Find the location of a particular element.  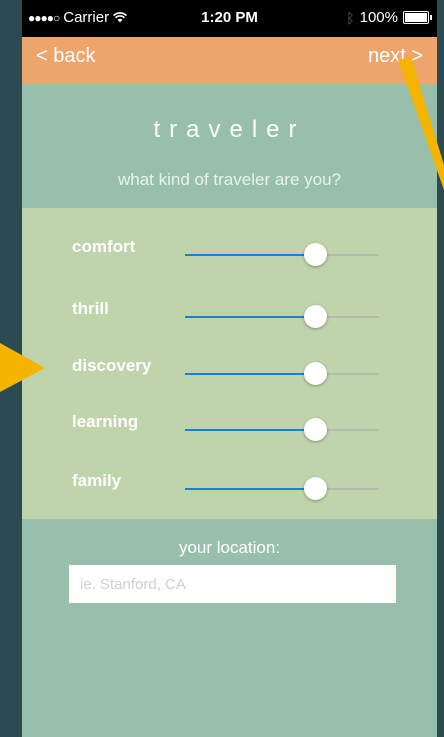

page-subtitle: what kind of traveler are you? is located at coordinates (229, 179).